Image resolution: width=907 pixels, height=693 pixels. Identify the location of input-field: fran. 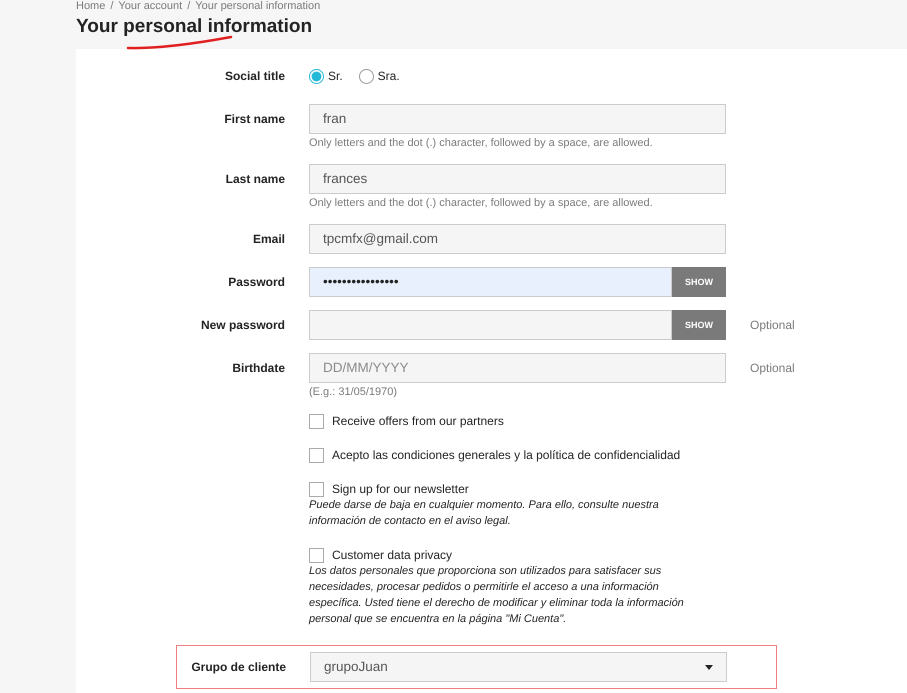
(517, 119).